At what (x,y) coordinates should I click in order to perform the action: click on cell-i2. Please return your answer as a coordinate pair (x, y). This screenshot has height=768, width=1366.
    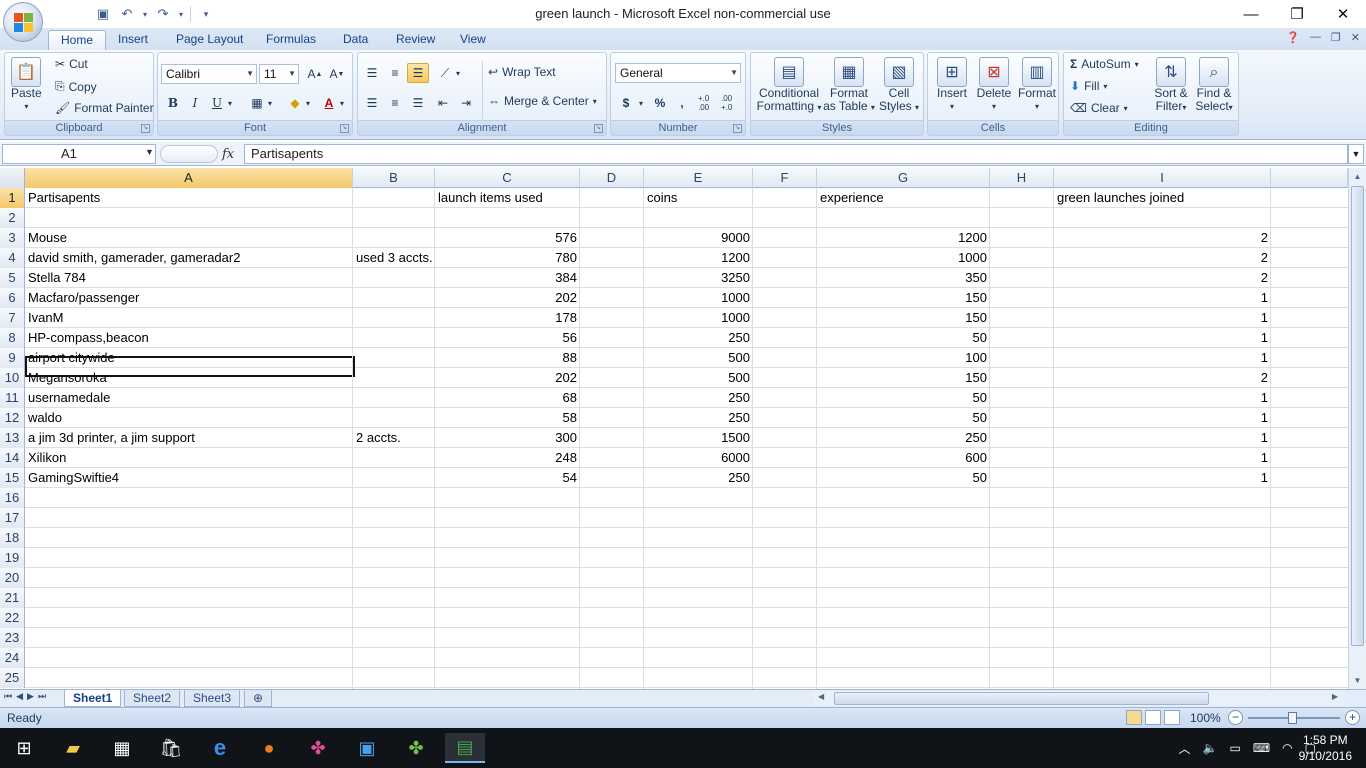
    Looking at the image, I should click on (1162, 218).